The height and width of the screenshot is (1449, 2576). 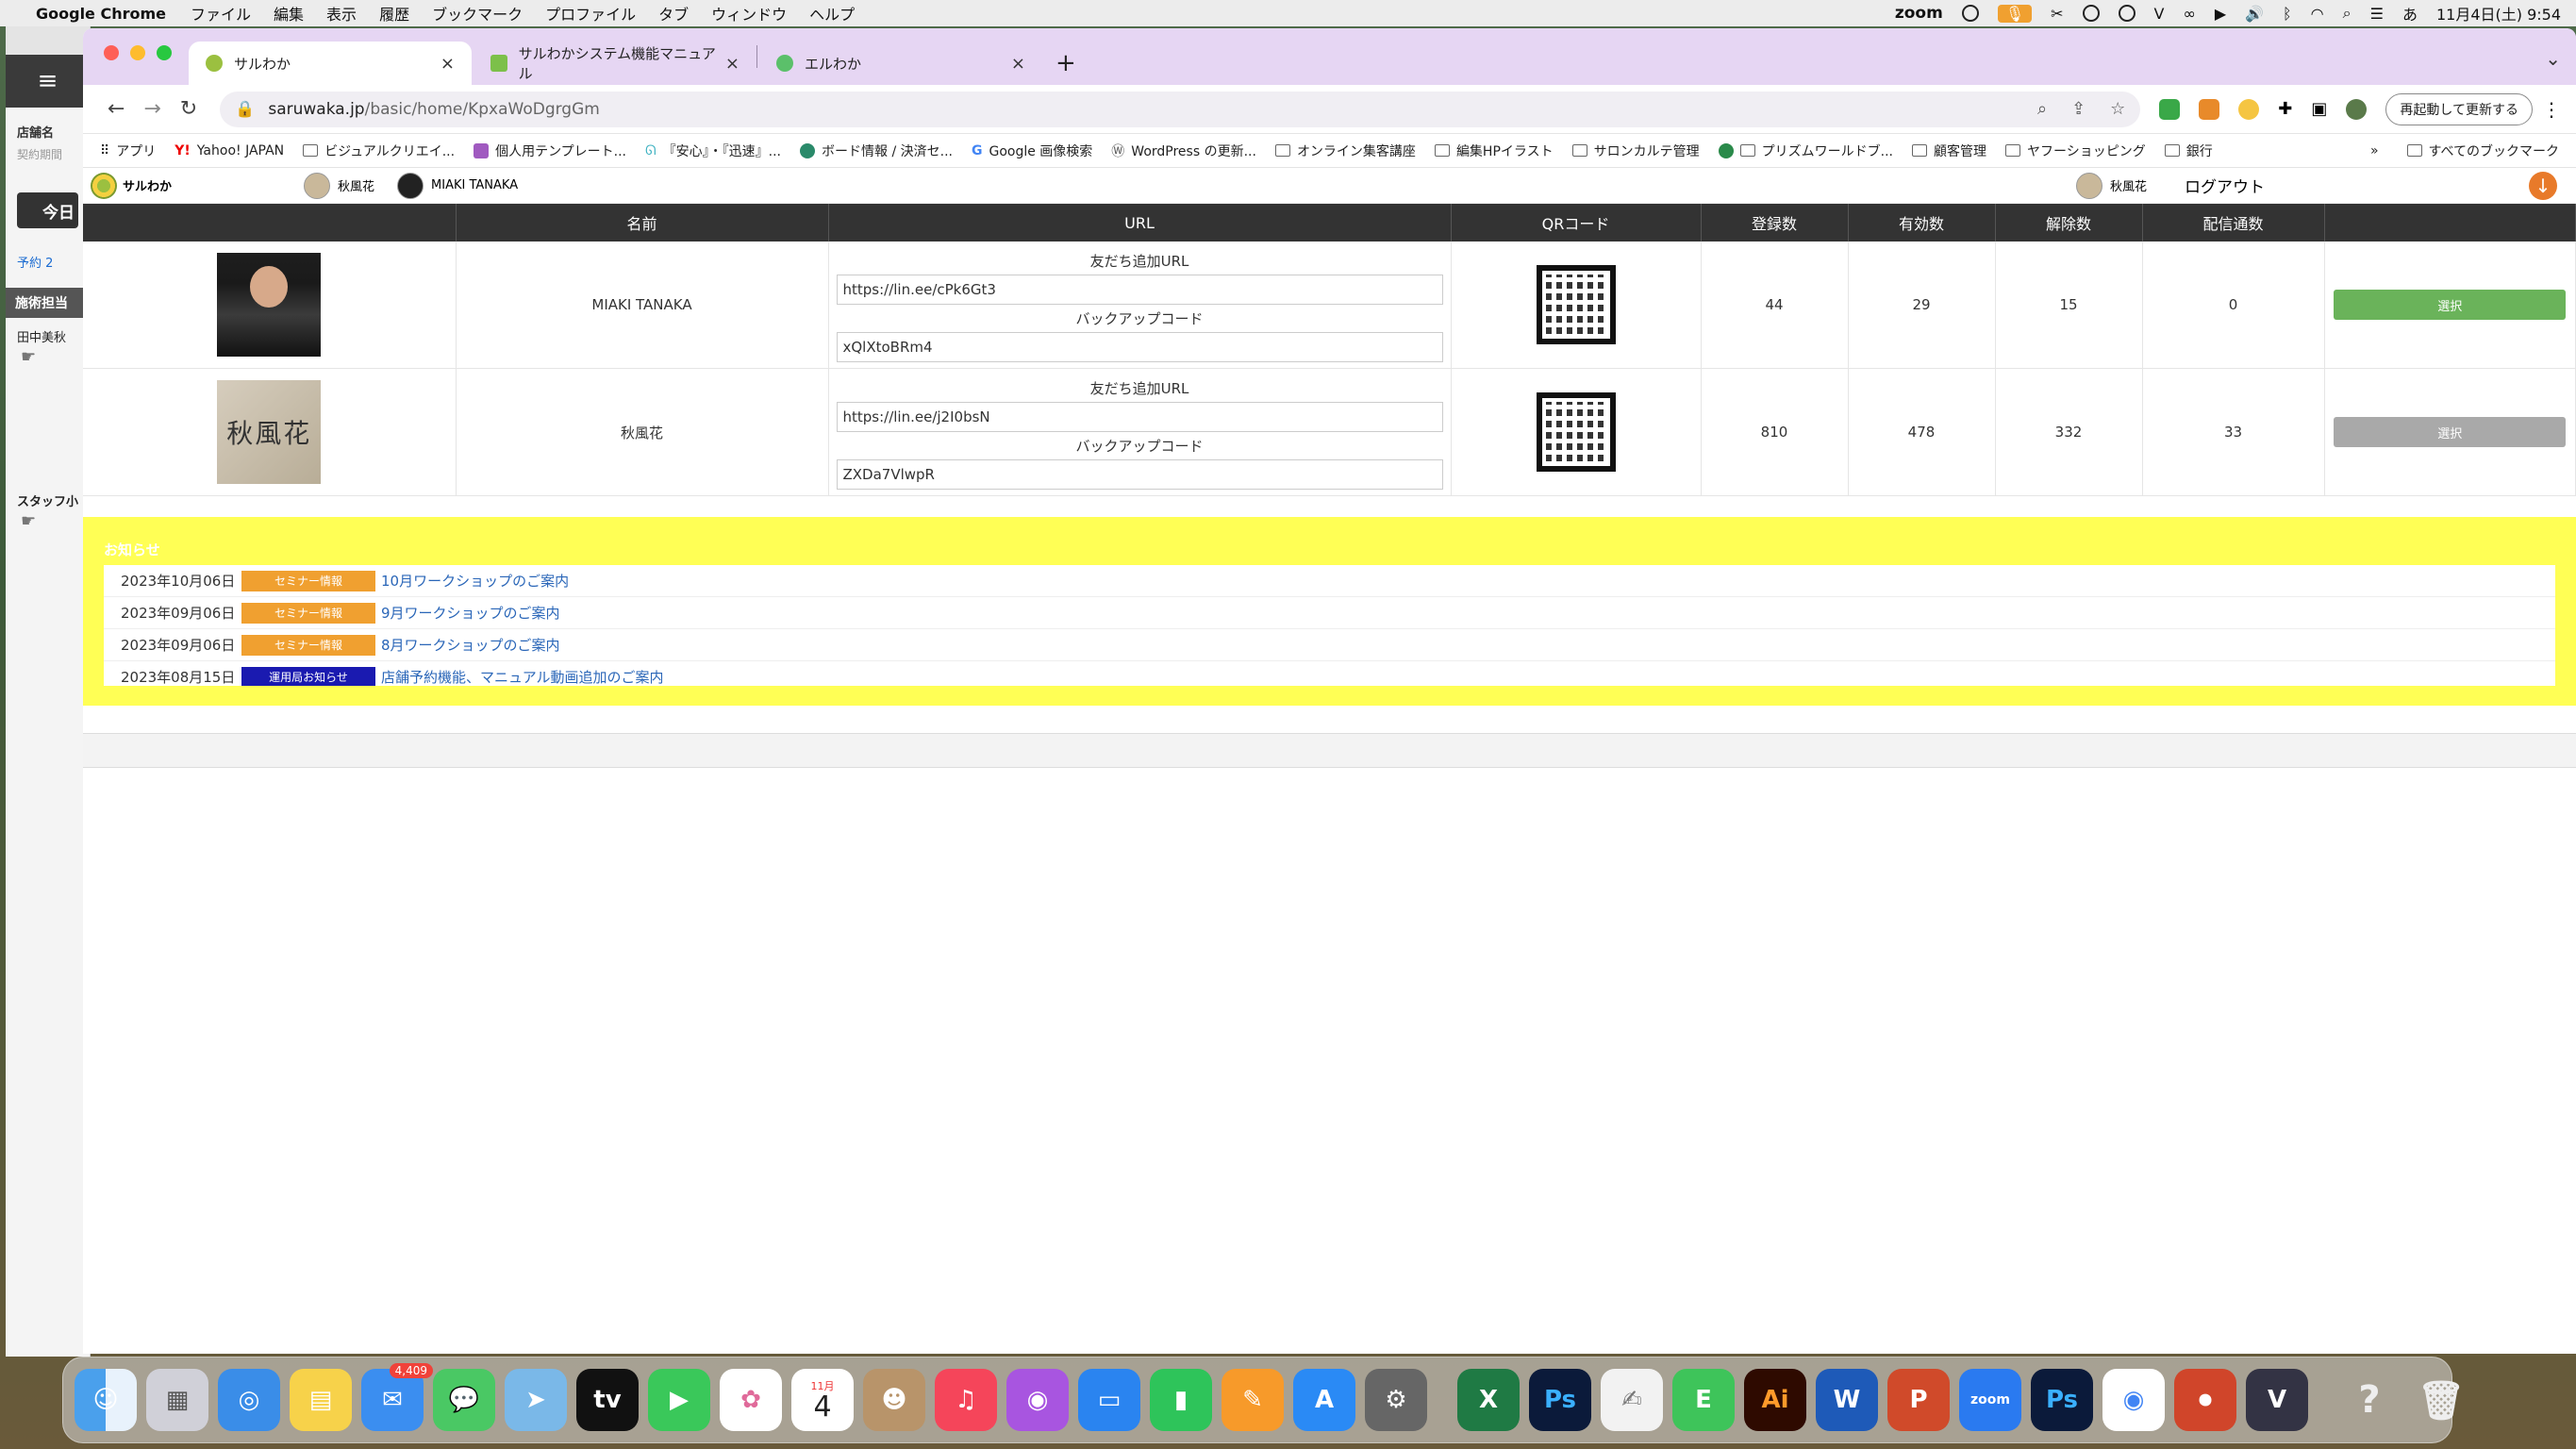 I want to click on zoom-window-button, so click(x=164, y=53).